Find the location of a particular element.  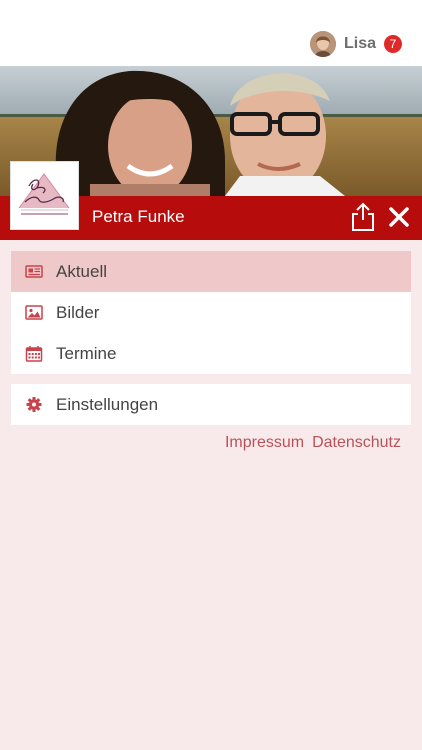

menu-item-label: Einstellungen is located at coordinates (107, 404).